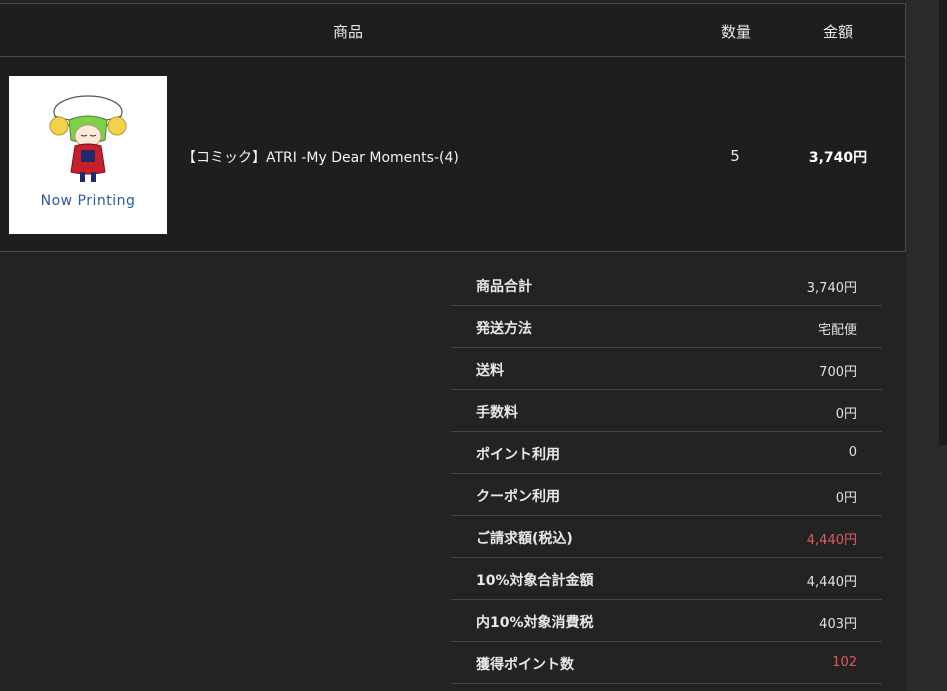  What do you see at coordinates (838, 158) in the screenshot?
I see `item-price: 3,740円` at bounding box center [838, 158].